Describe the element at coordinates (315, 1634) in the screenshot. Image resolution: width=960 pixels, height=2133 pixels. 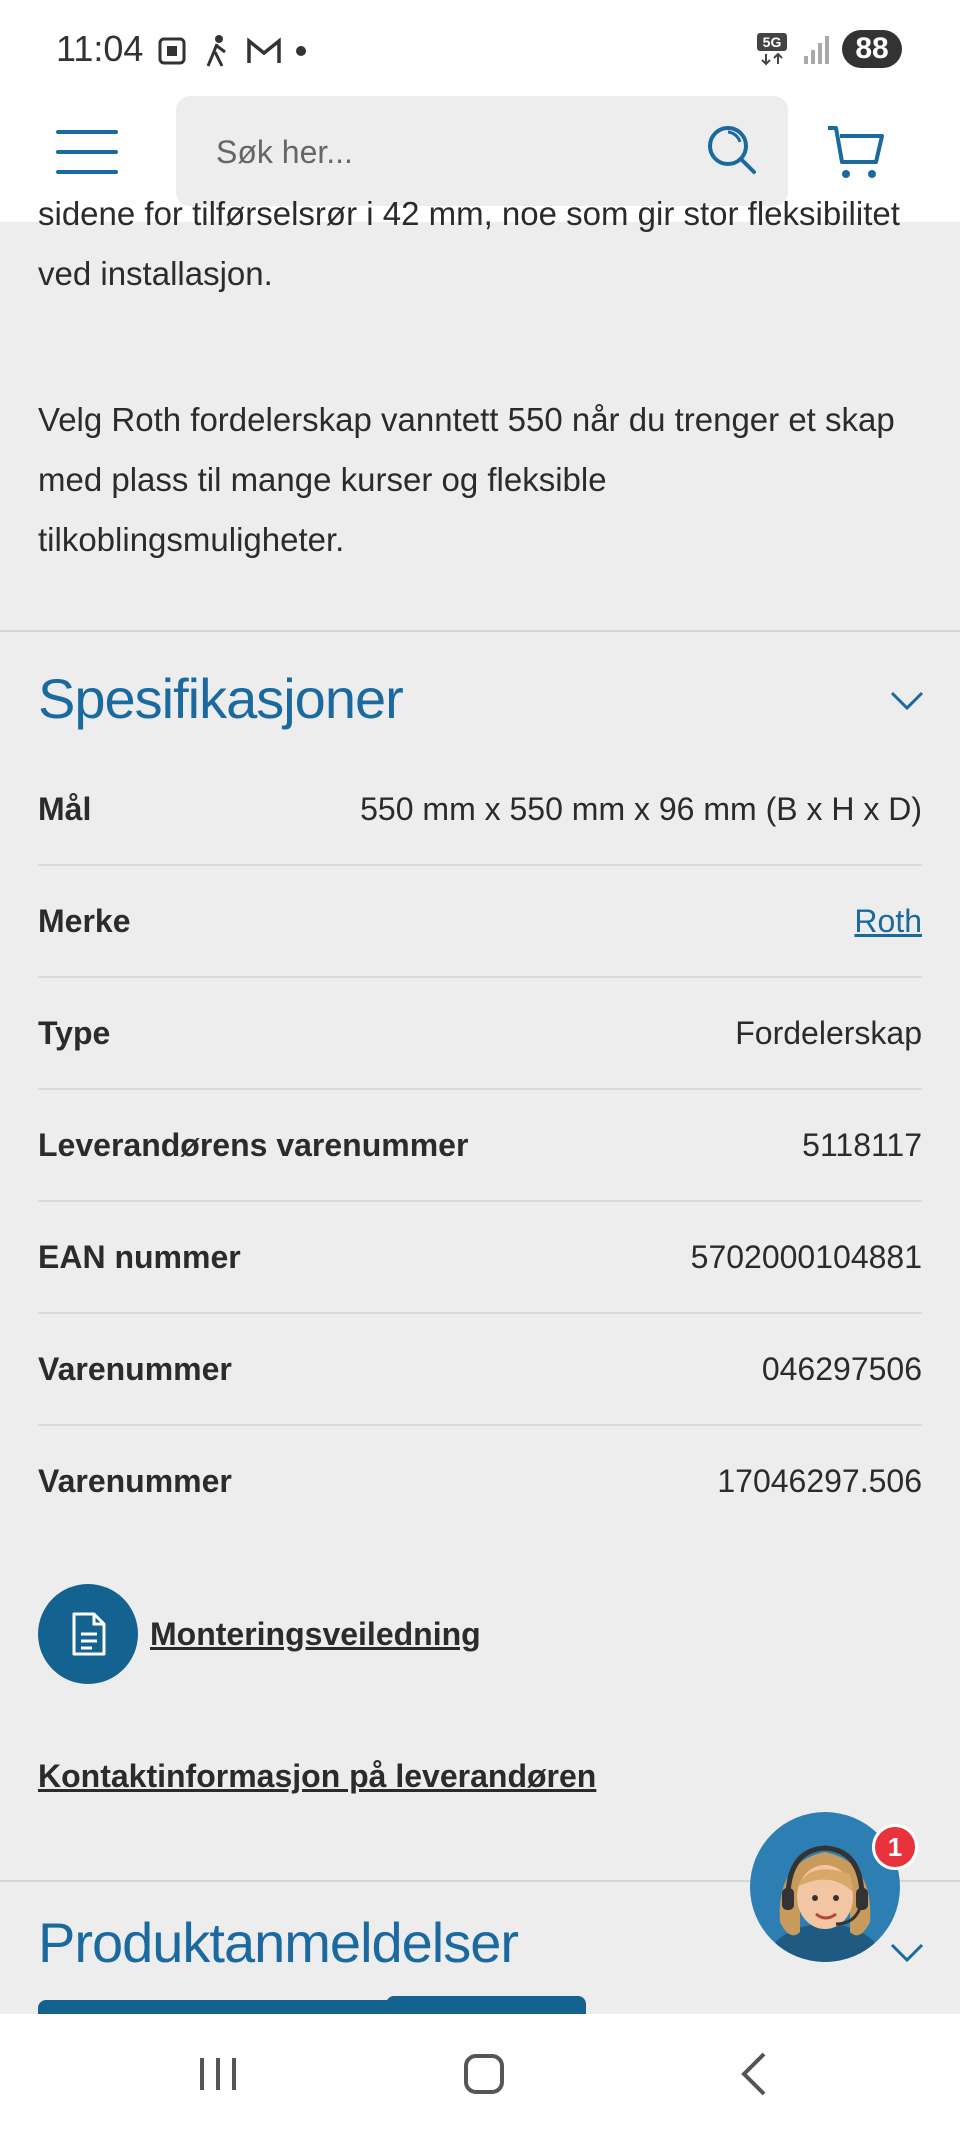
I see `installation-guide-label: Monteringsveiledning` at that location.